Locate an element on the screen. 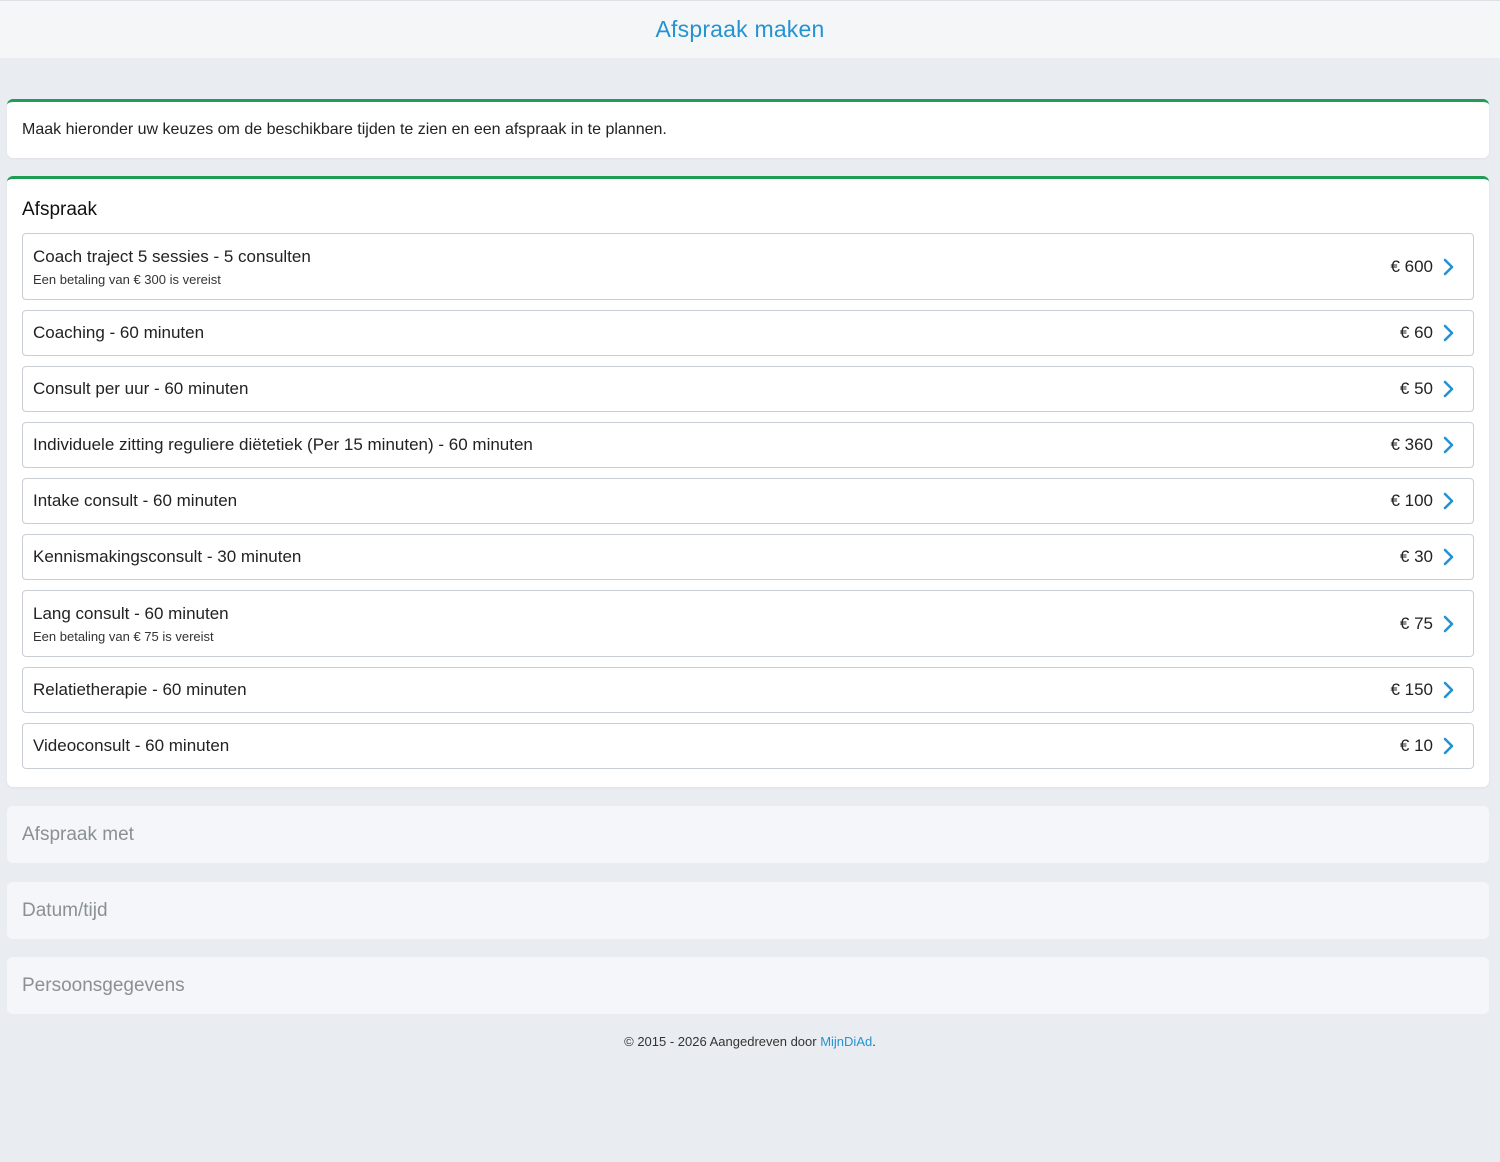  appointment-option: Coaching - 60 minuten € 60 is located at coordinates (748, 333).